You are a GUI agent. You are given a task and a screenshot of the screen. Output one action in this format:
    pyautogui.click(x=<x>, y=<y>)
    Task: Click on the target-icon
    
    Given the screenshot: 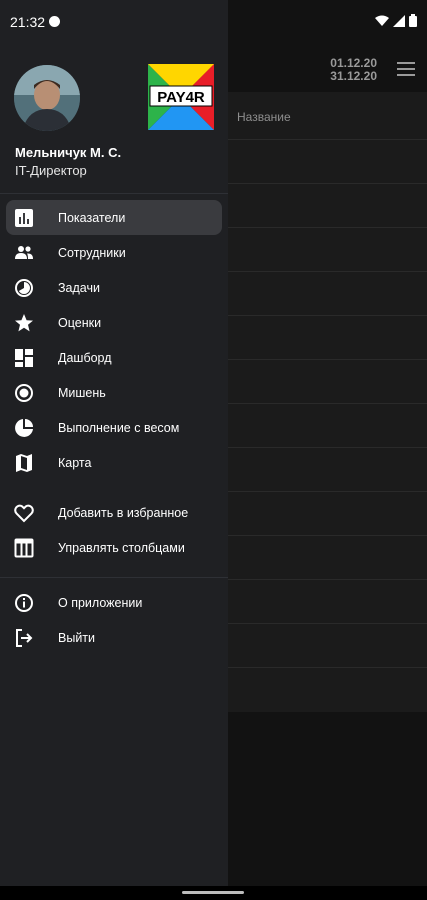 What is the action you would take?
    pyautogui.click(x=24, y=393)
    